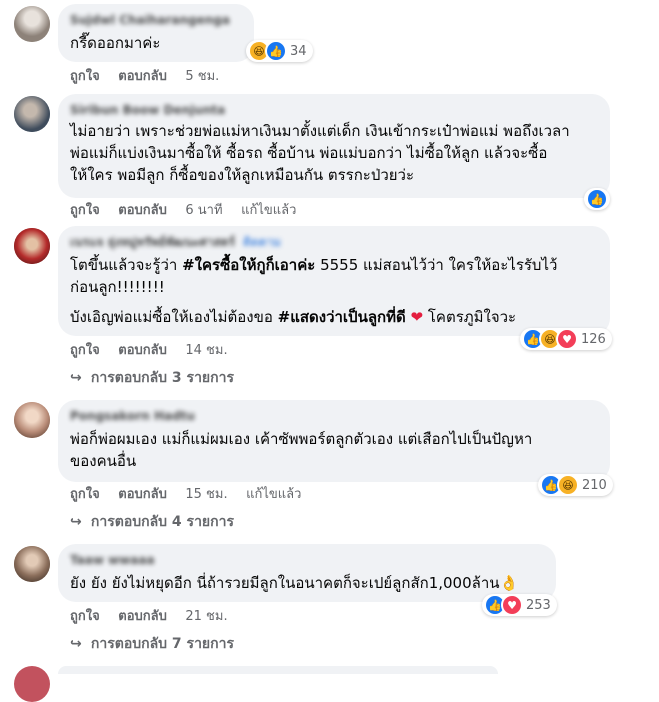  What do you see at coordinates (334, 110) in the screenshot?
I see `comment-author: Siribun Boow Denjunta` at bounding box center [334, 110].